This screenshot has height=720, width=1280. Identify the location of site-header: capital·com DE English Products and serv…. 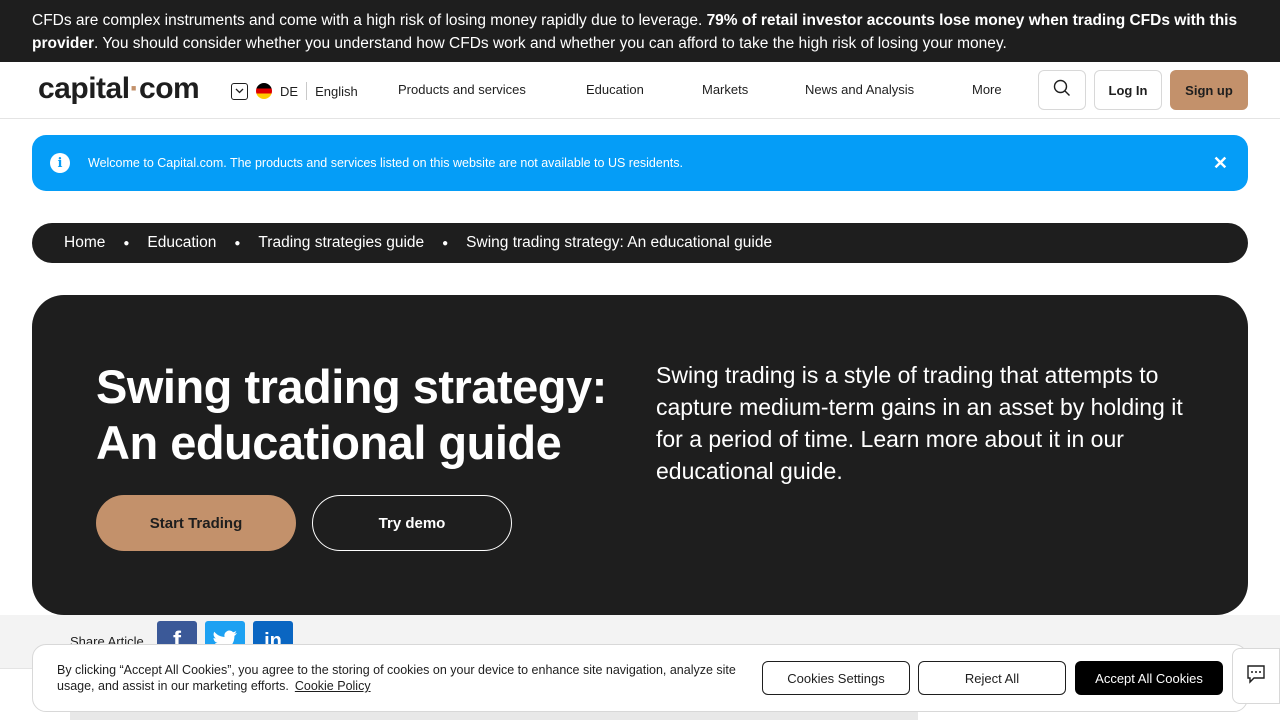
(640, 90).